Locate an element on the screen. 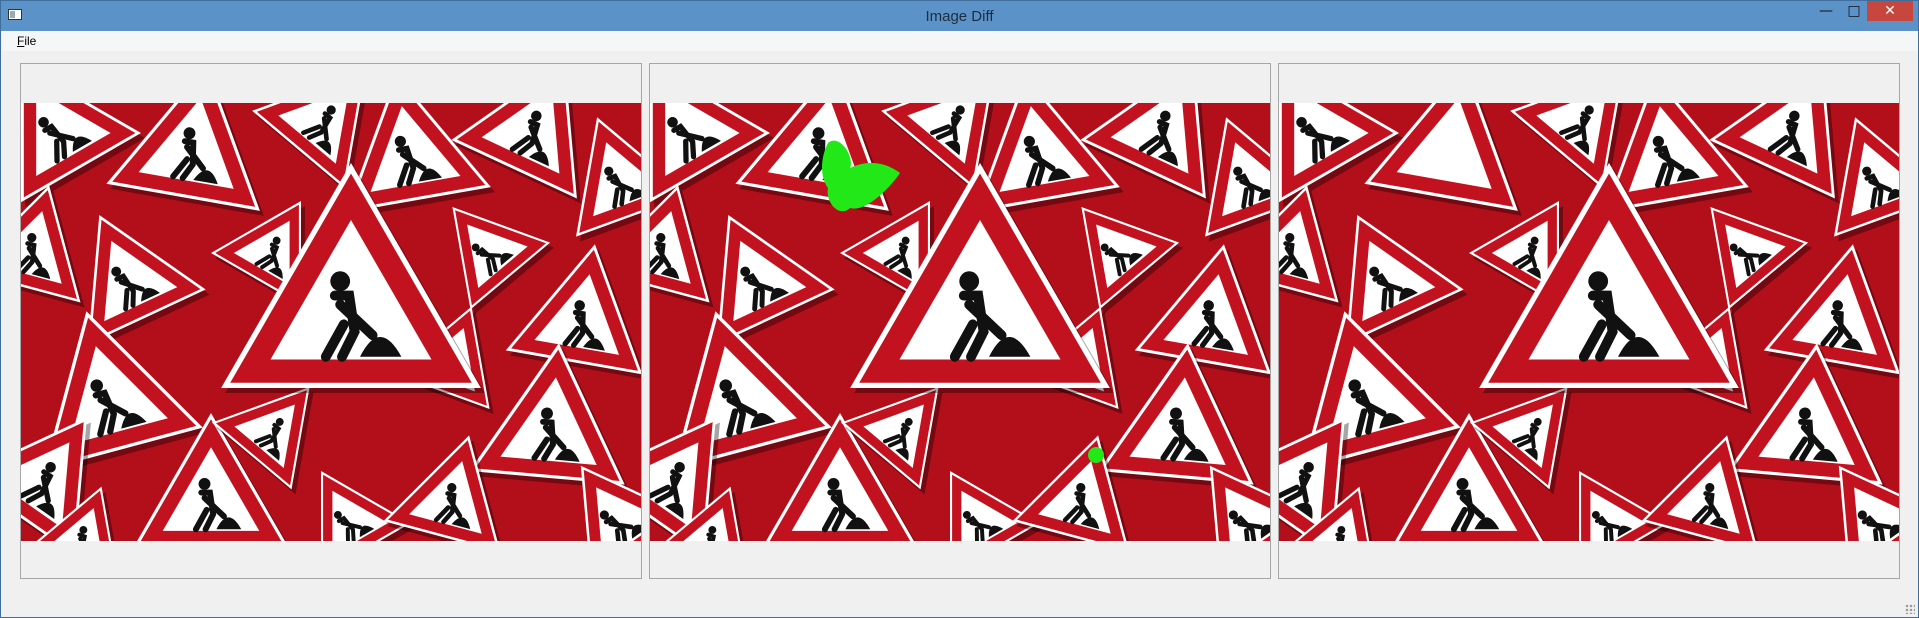  menu-file: File is located at coordinates (26, 41).